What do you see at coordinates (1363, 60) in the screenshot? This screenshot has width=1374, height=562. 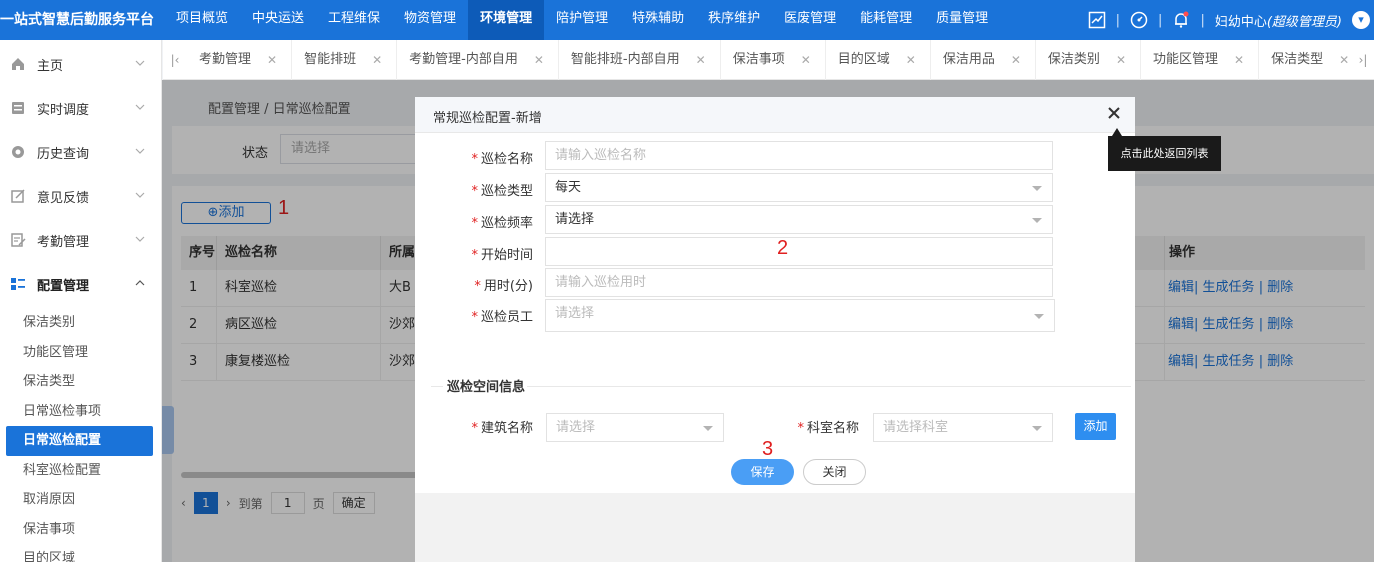 I see `tab-scroll-right-icon: ›|` at bounding box center [1363, 60].